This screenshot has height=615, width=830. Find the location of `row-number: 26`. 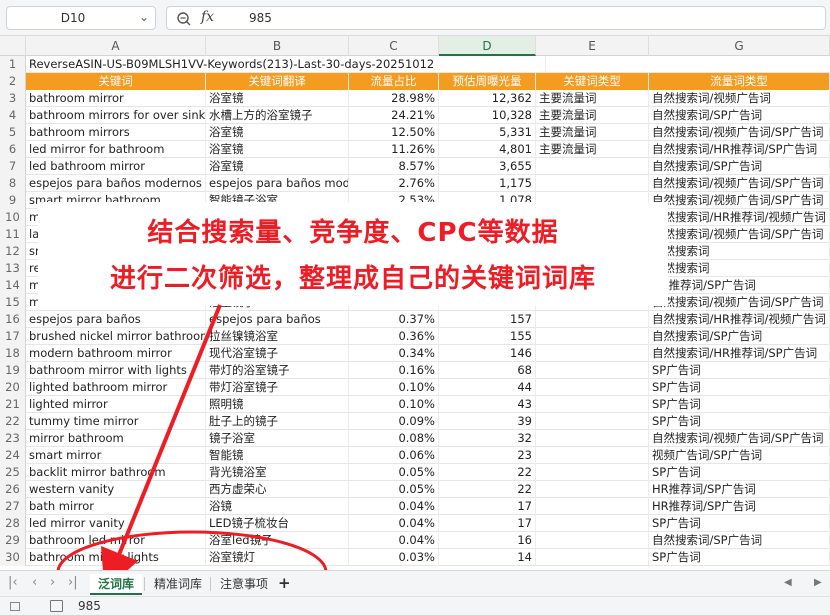

row-number: 26 is located at coordinates (13, 489).